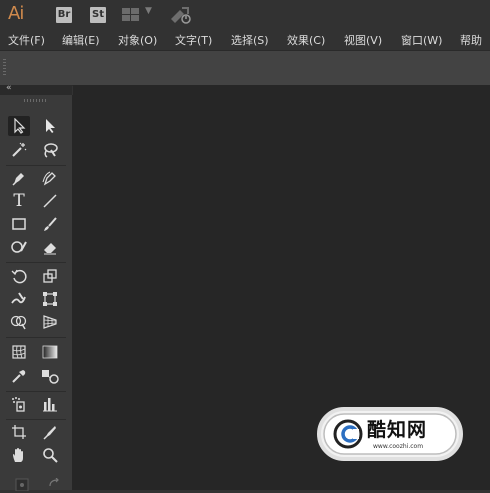 This screenshot has width=490, height=493. I want to click on app-logo: Ai, so click(16, 13).